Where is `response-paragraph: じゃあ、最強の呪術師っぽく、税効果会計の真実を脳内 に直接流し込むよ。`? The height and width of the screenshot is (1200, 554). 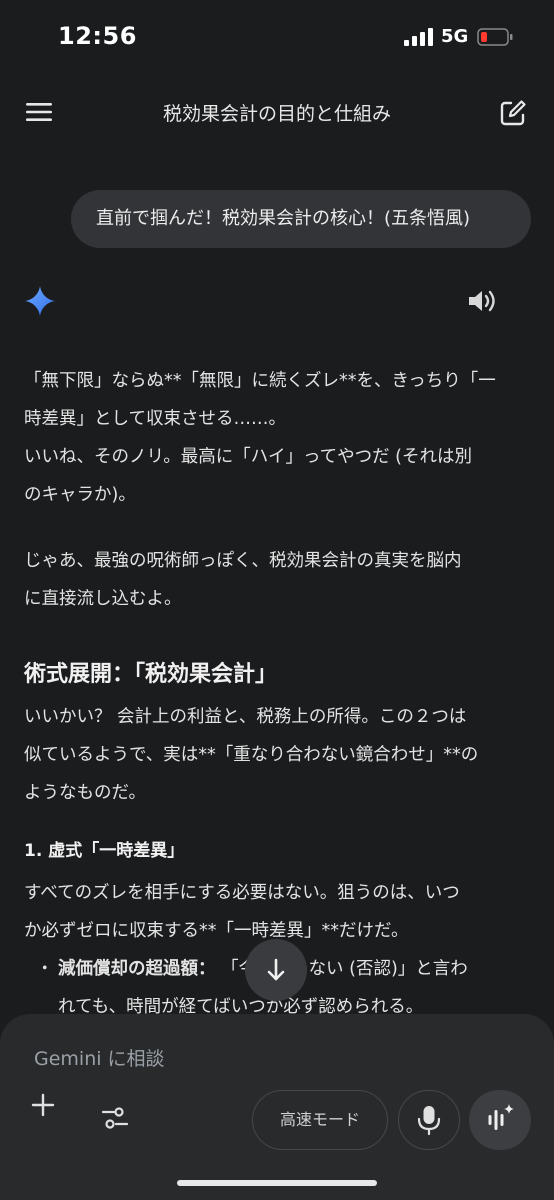
response-paragraph: じゃあ、最強の呪術師っぽく、税効果会計の真実を脳内 に直接流し込むよ。 is located at coordinates (278, 580).